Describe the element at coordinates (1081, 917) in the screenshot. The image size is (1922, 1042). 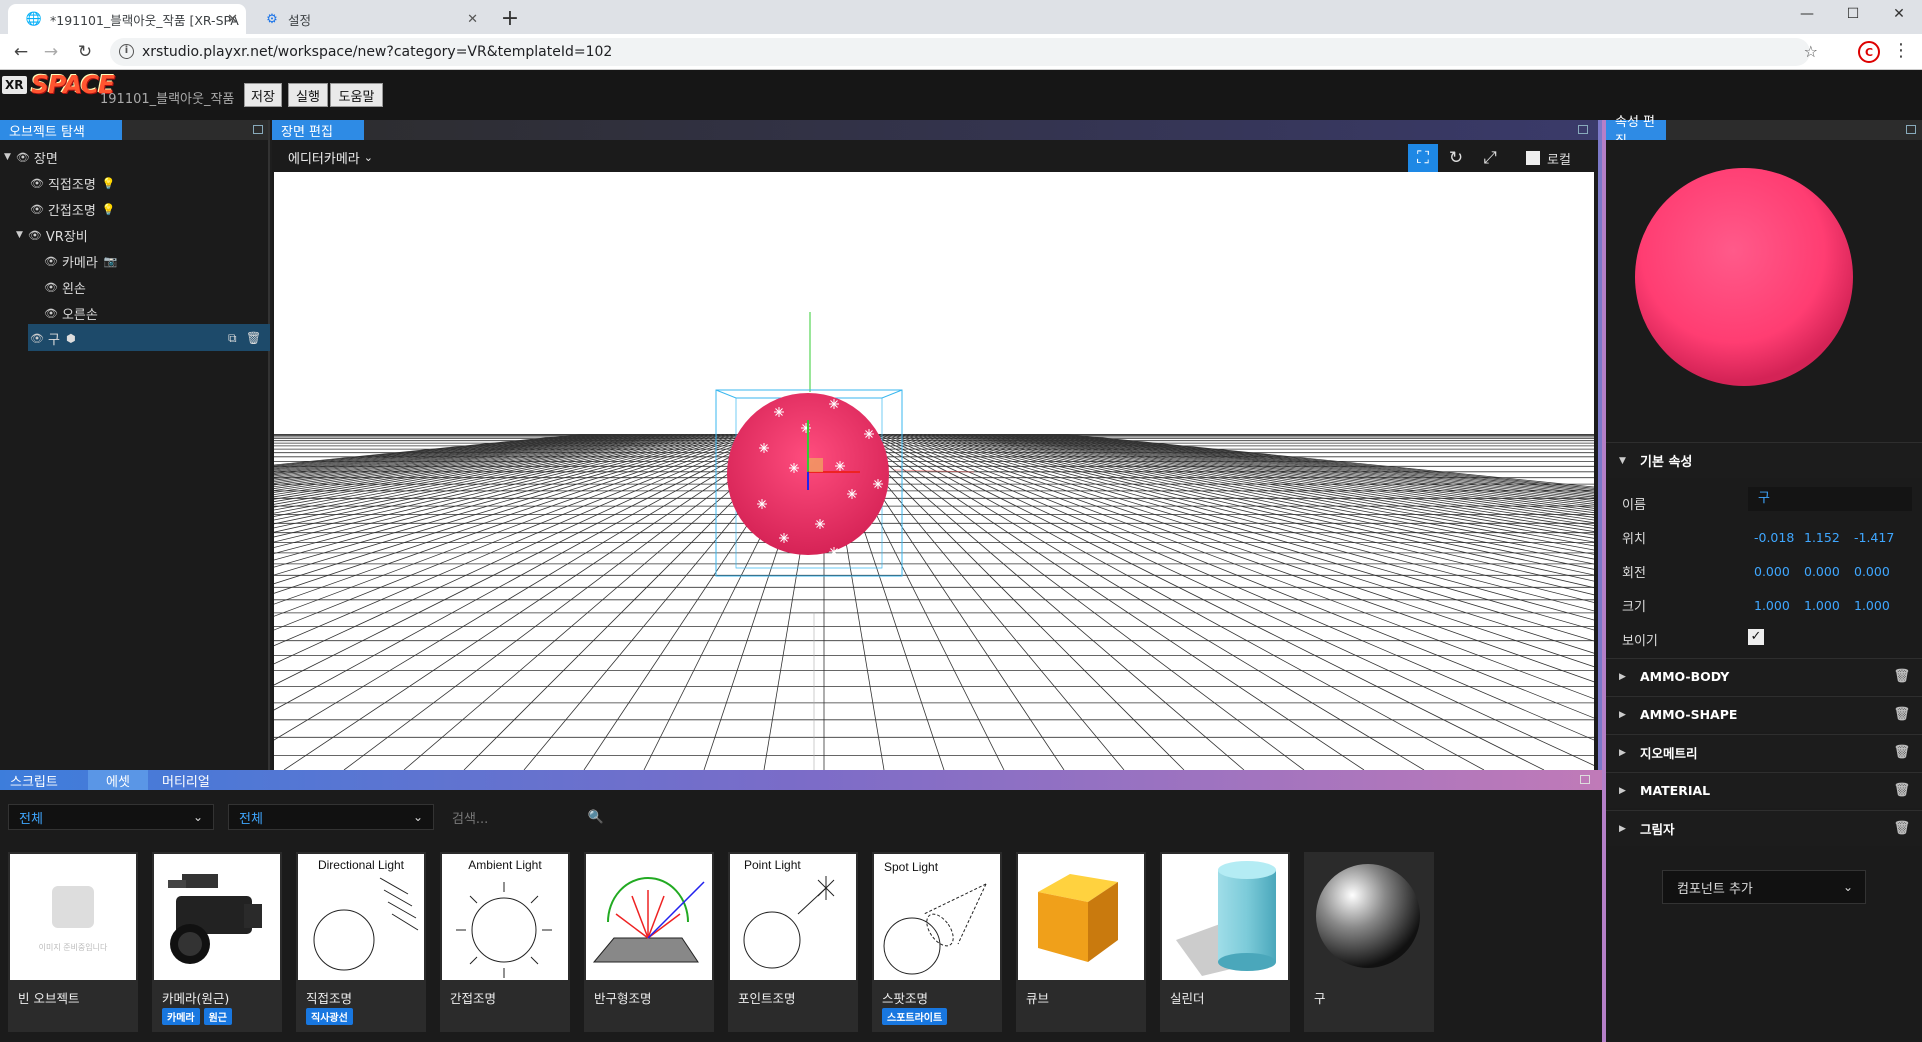
I see `asset-thumbnail` at that location.